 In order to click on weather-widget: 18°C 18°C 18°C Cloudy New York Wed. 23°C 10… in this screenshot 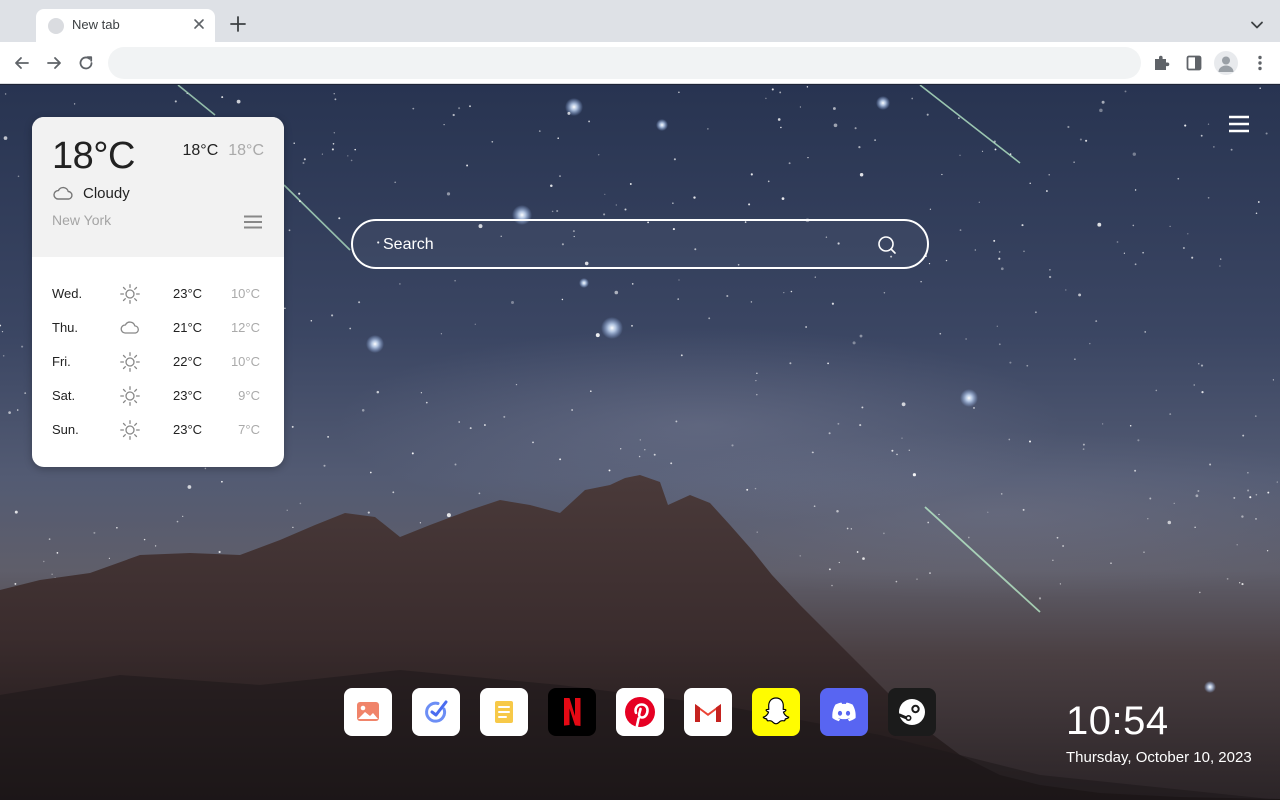, I will do `click(158, 292)`.